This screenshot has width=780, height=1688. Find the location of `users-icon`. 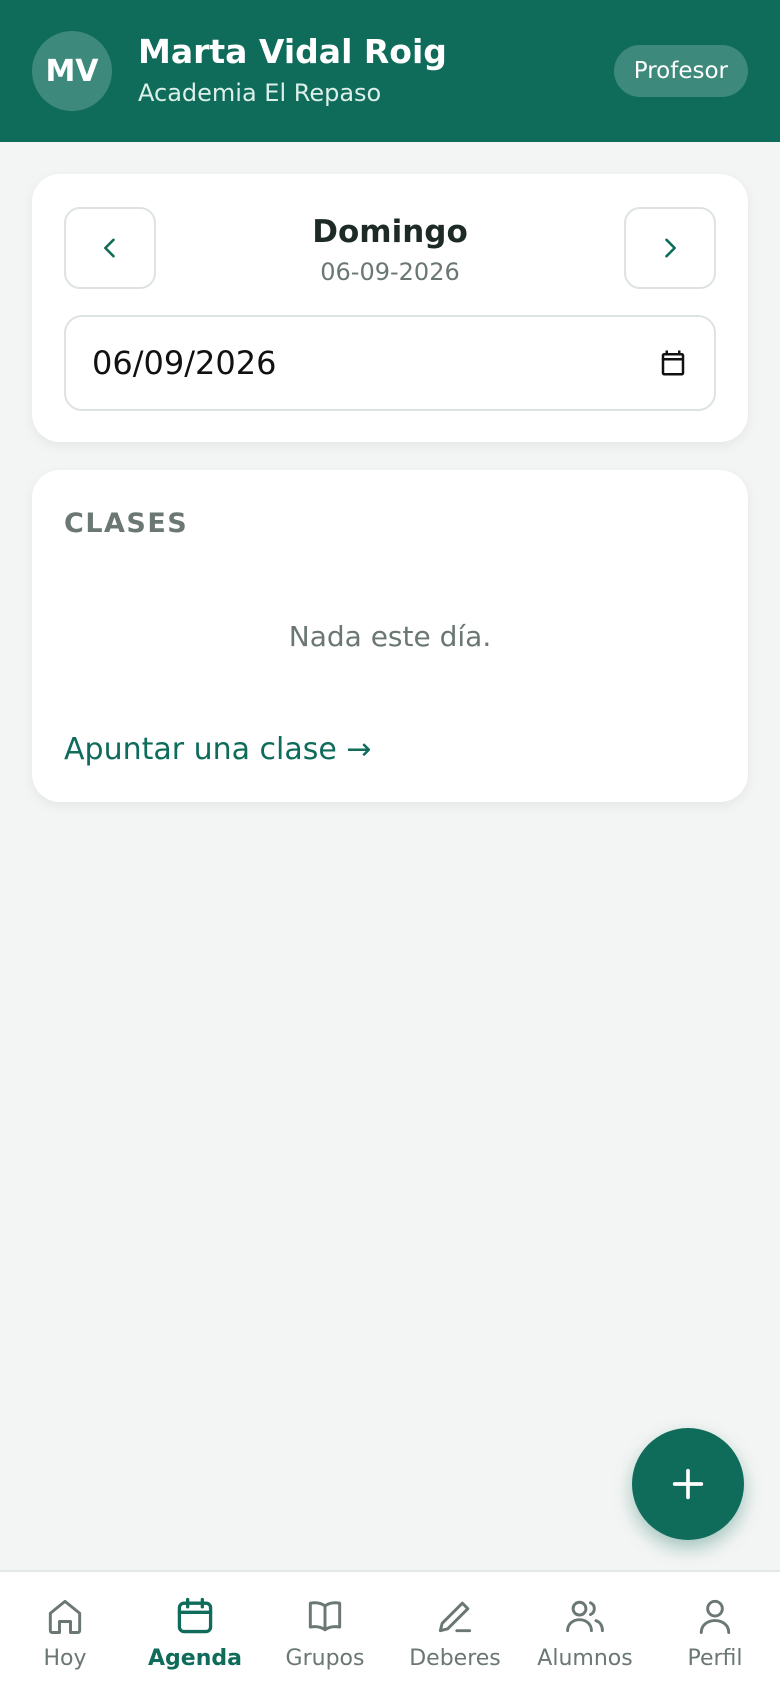

users-icon is located at coordinates (585, 1616).